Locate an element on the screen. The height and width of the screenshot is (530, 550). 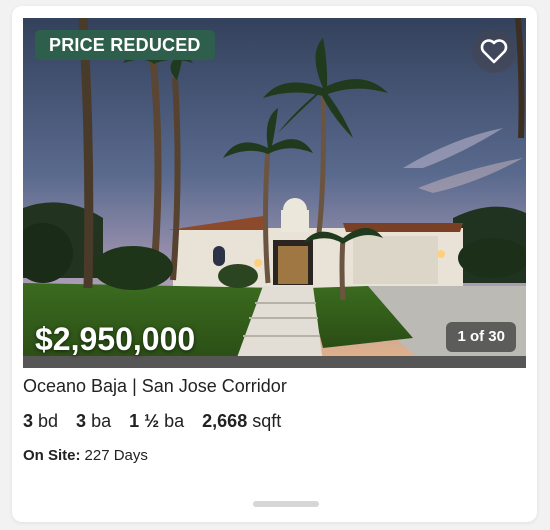
sqft-spec: 2,668 sqft is located at coordinates (241, 421).